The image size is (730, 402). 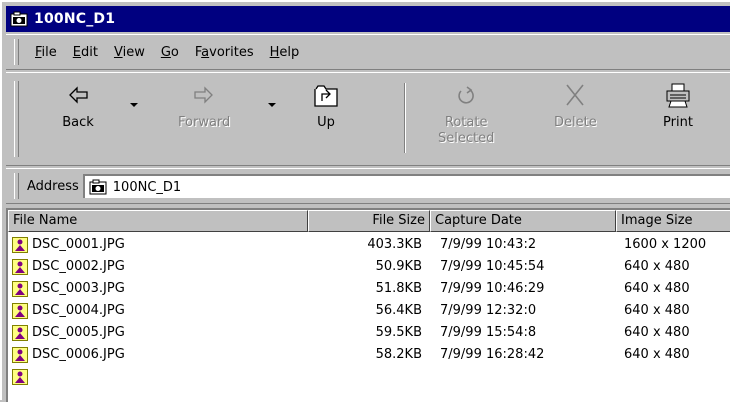 I want to click on rotate-label: Rotate Selected, so click(x=466, y=130).